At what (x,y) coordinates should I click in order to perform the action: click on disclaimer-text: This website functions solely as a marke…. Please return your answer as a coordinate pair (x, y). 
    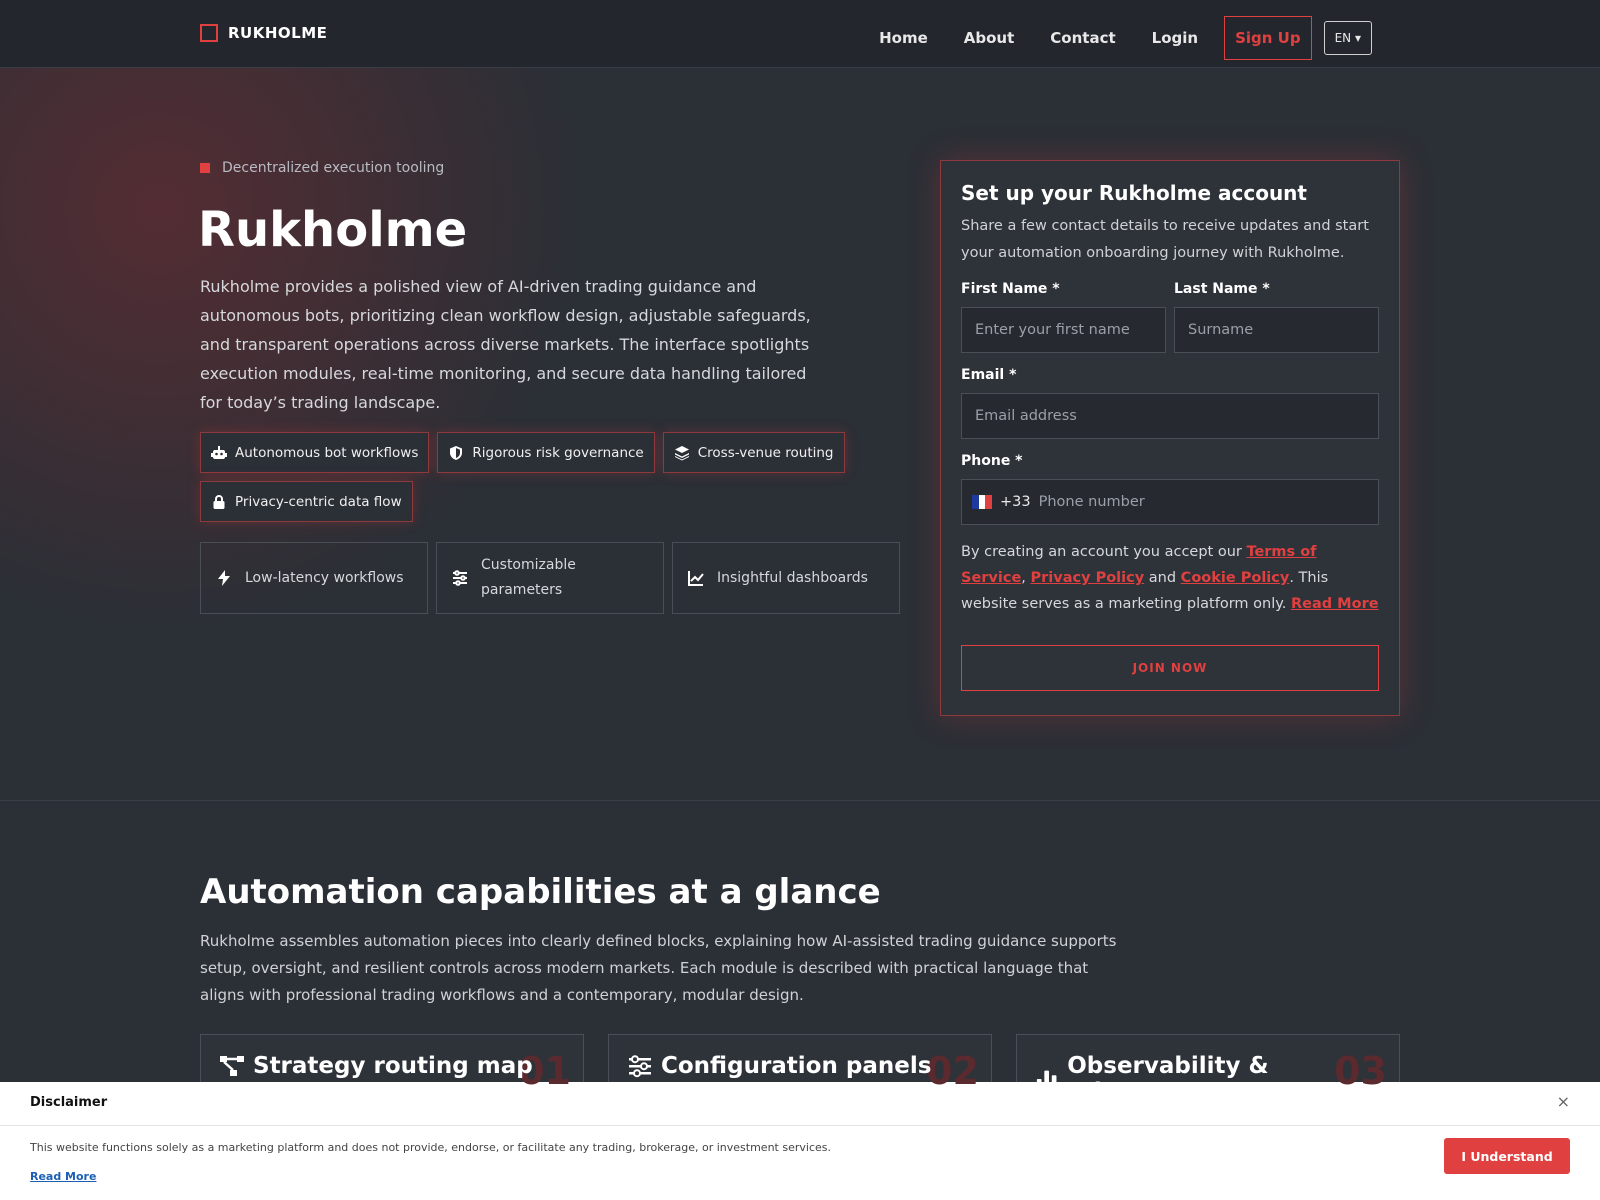
    Looking at the image, I should click on (430, 1147).